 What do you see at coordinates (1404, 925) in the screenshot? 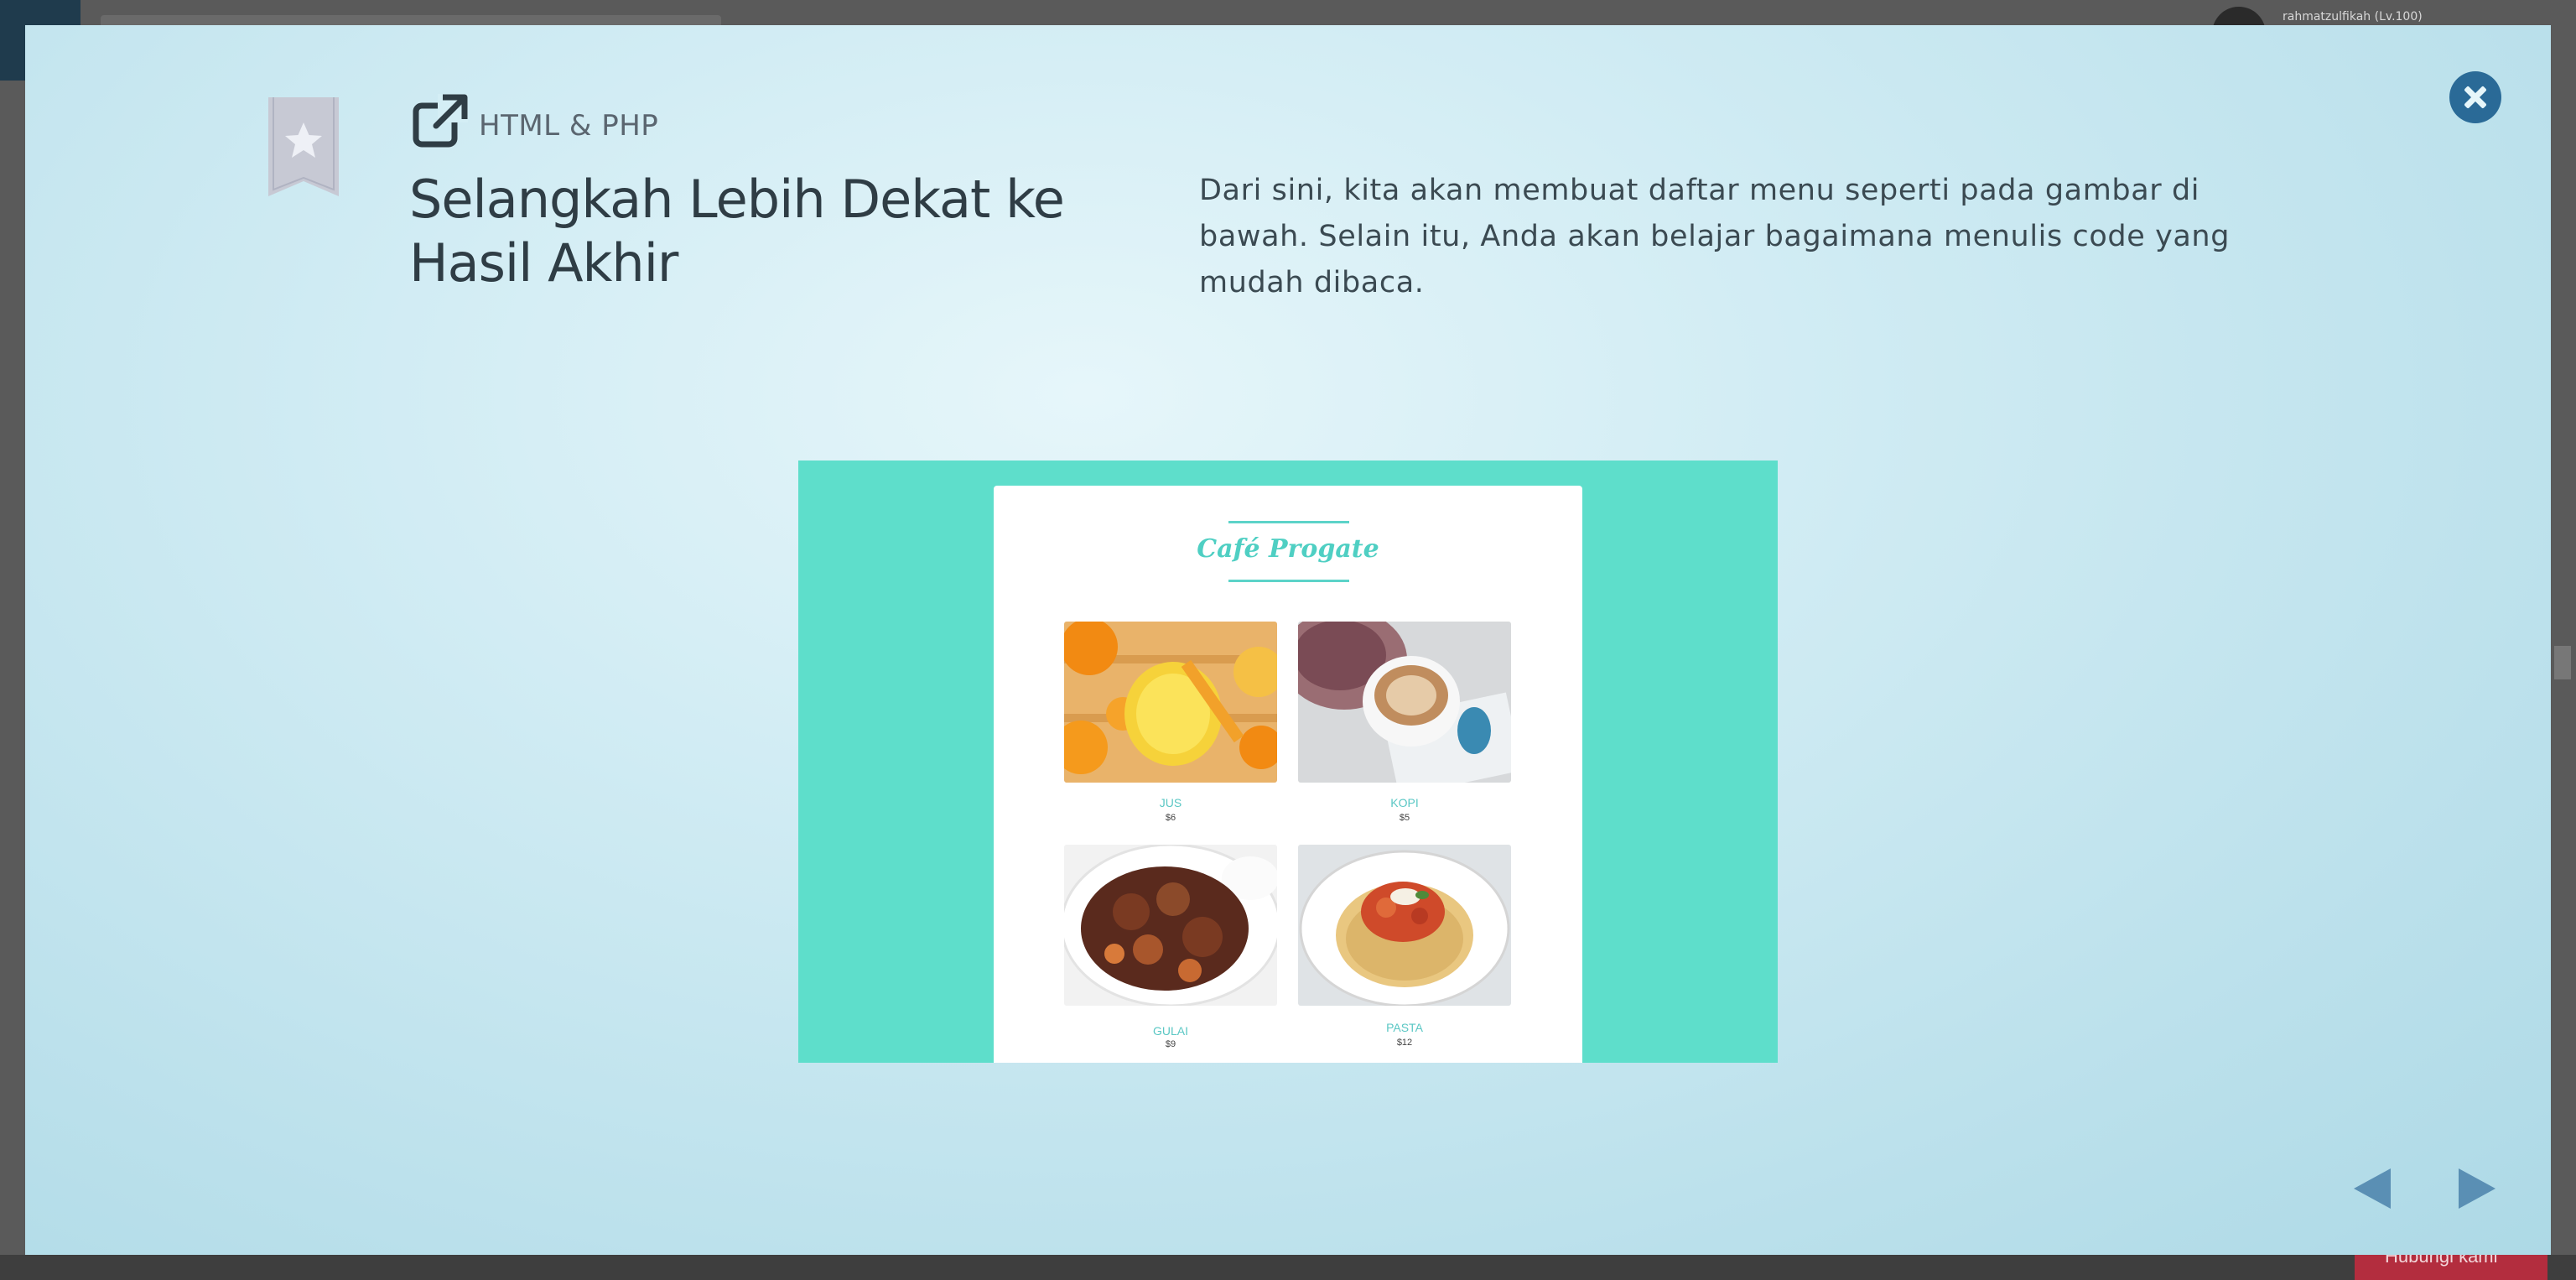
I see `pasta-photo` at bounding box center [1404, 925].